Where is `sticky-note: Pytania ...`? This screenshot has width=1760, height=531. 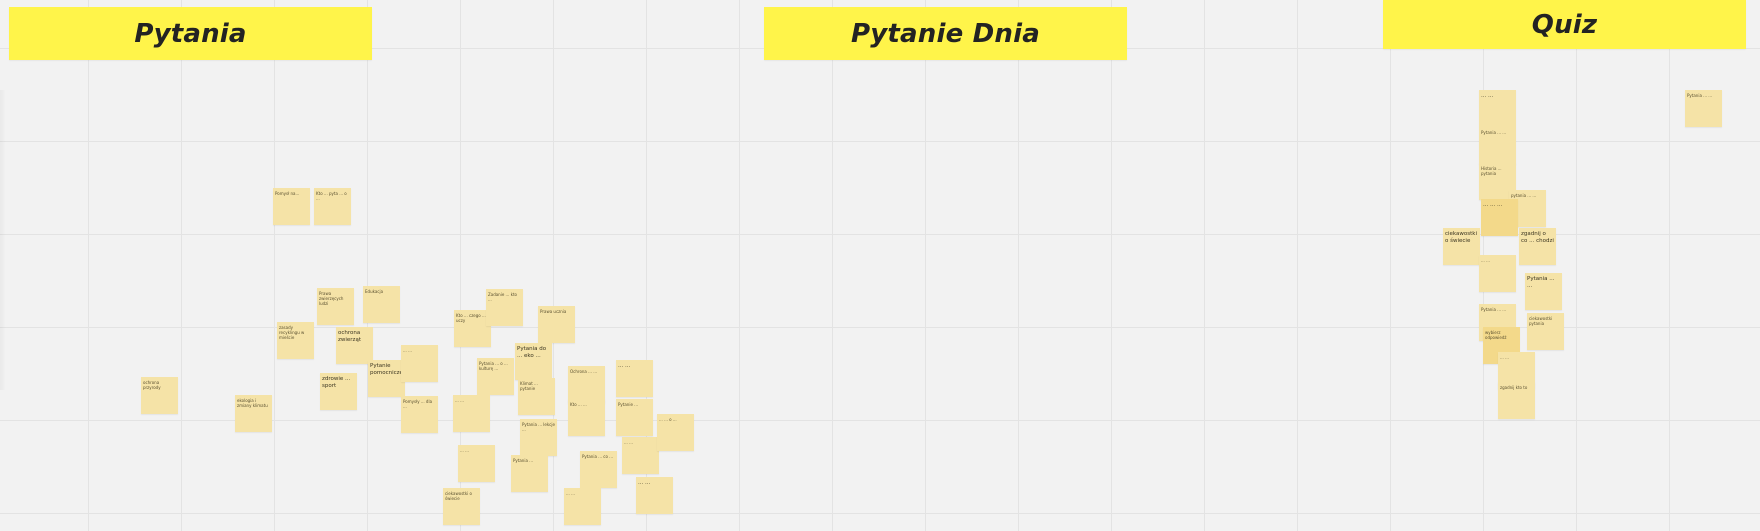 sticky-note: Pytania ... is located at coordinates (529, 473).